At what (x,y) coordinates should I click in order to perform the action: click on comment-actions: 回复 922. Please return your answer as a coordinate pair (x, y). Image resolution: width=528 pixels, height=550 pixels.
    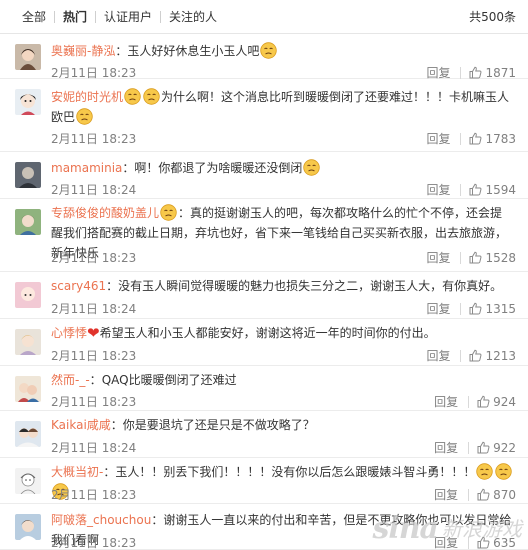
    Looking at the image, I should click on (475, 447).